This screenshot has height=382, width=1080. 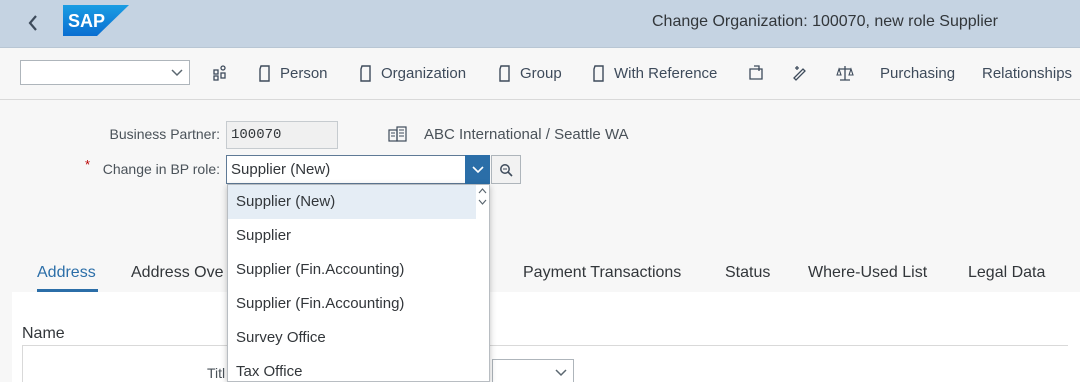 What do you see at coordinates (282, 135) in the screenshot?
I see `bp-number-field: 100070` at bounding box center [282, 135].